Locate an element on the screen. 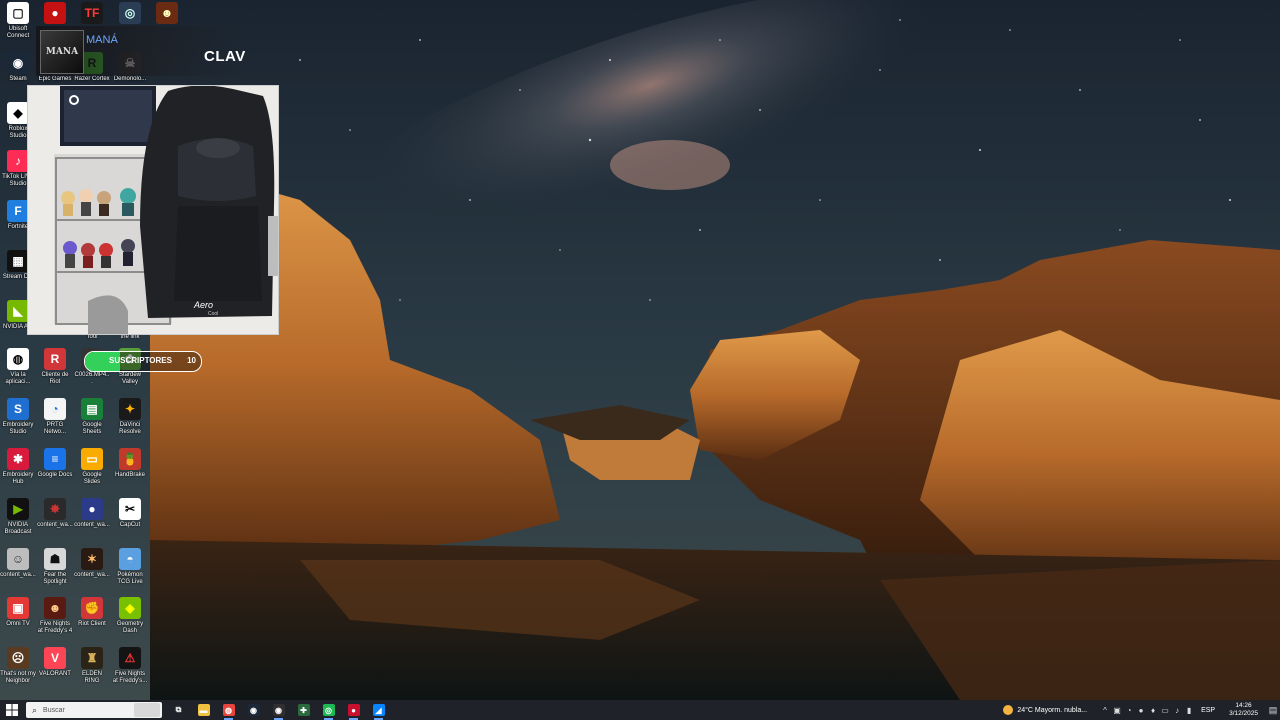 The height and width of the screenshot is (720, 1280). battery-icon: ▮ is located at coordinates (1189, 710).